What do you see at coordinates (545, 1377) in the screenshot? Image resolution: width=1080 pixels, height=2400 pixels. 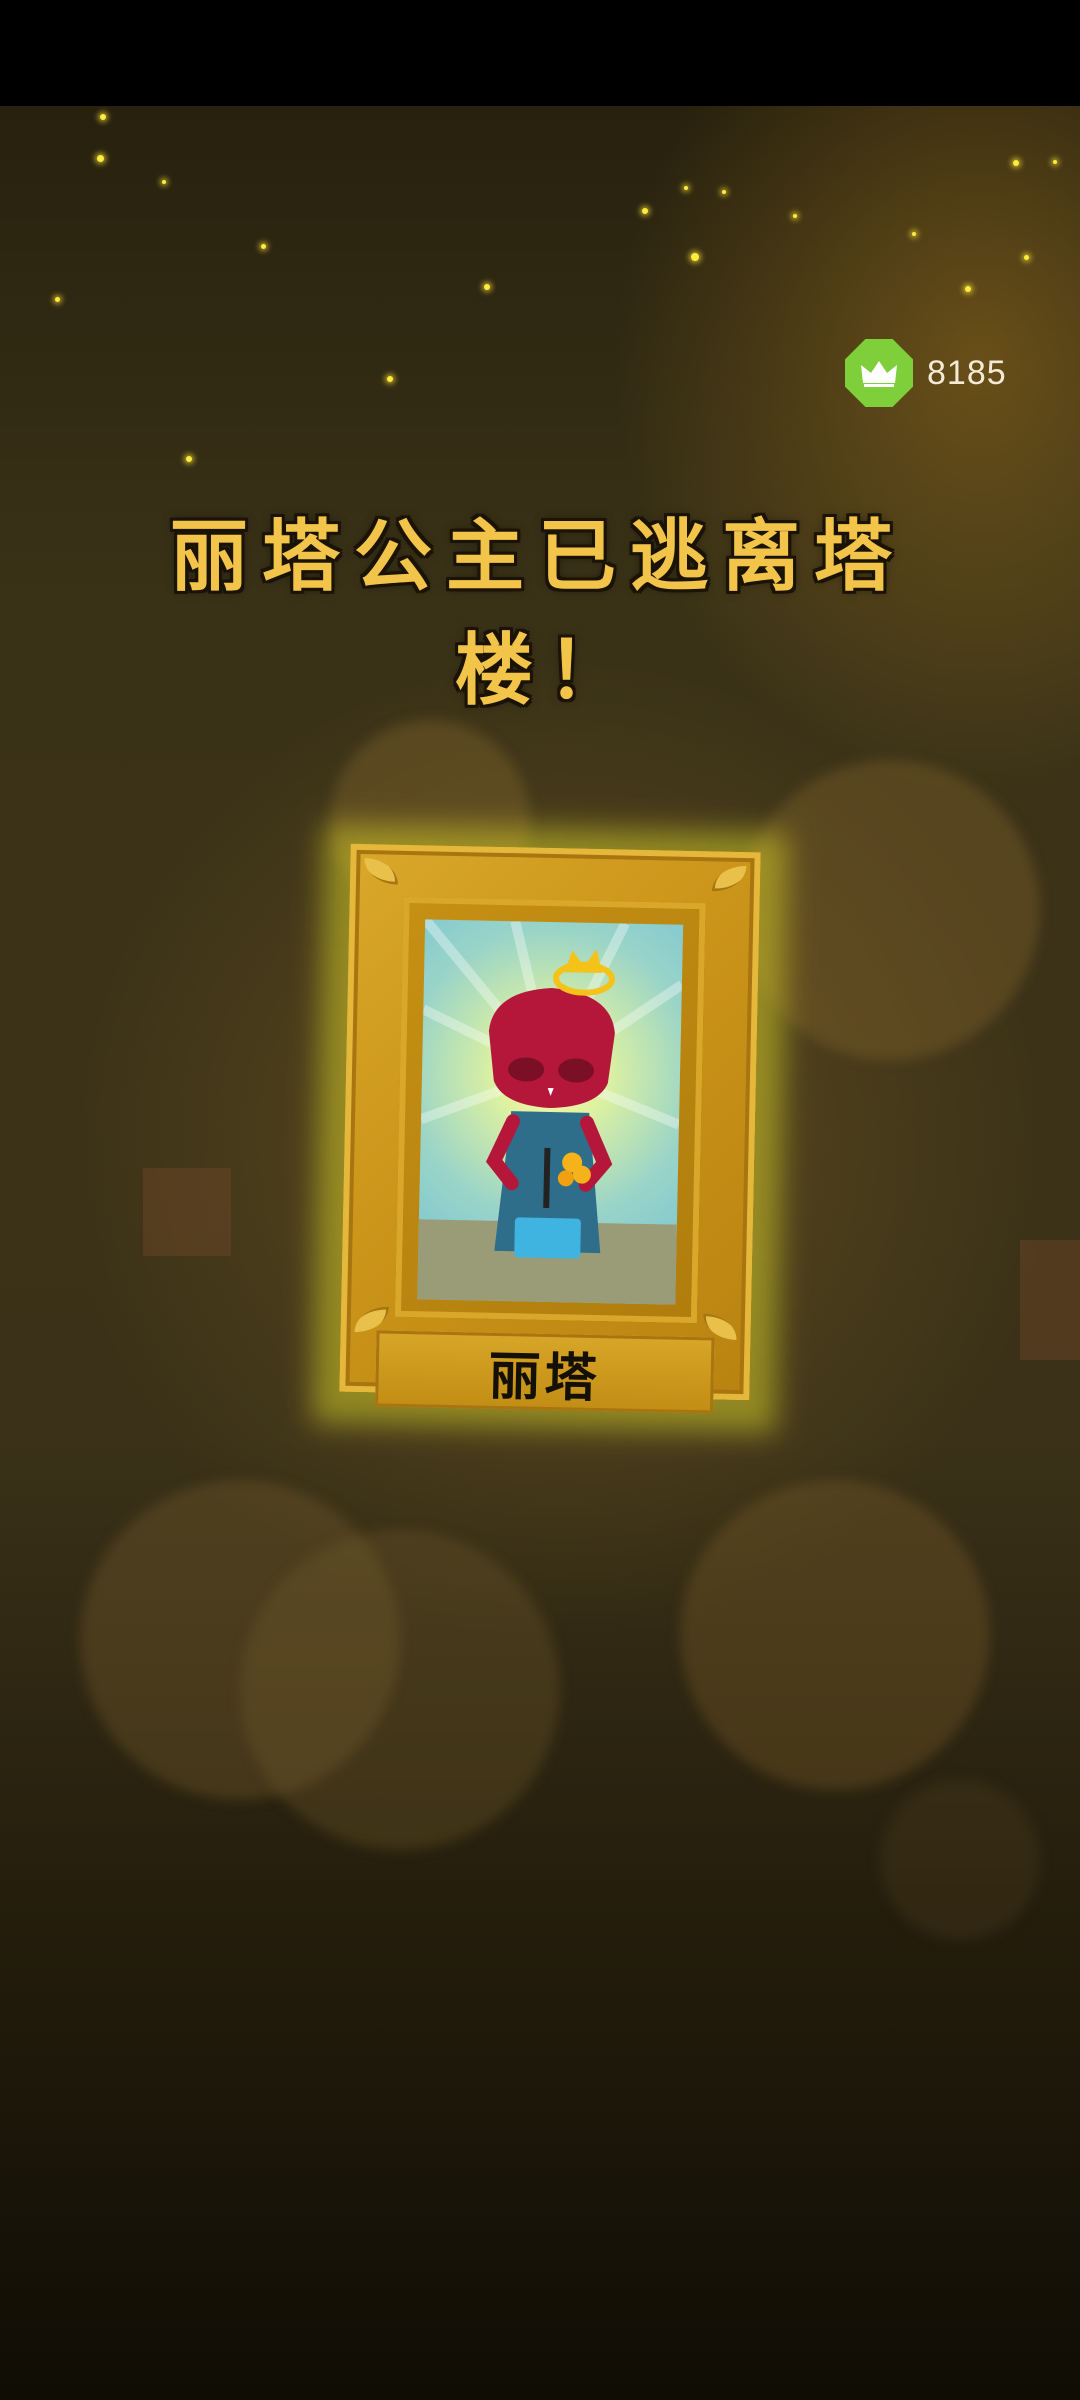 I see `character-name: 丽塔` at bounding box center [545, 1377].